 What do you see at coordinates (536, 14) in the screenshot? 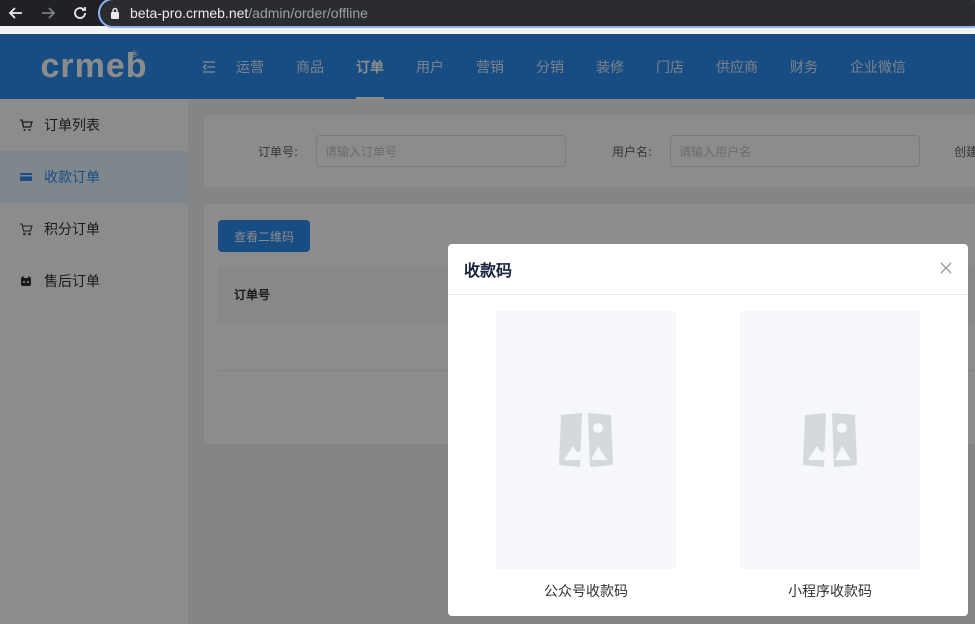
I see `address-bar: beta-pro.crmeb.net/admin/order/offline` at bounding box center [536, 14].